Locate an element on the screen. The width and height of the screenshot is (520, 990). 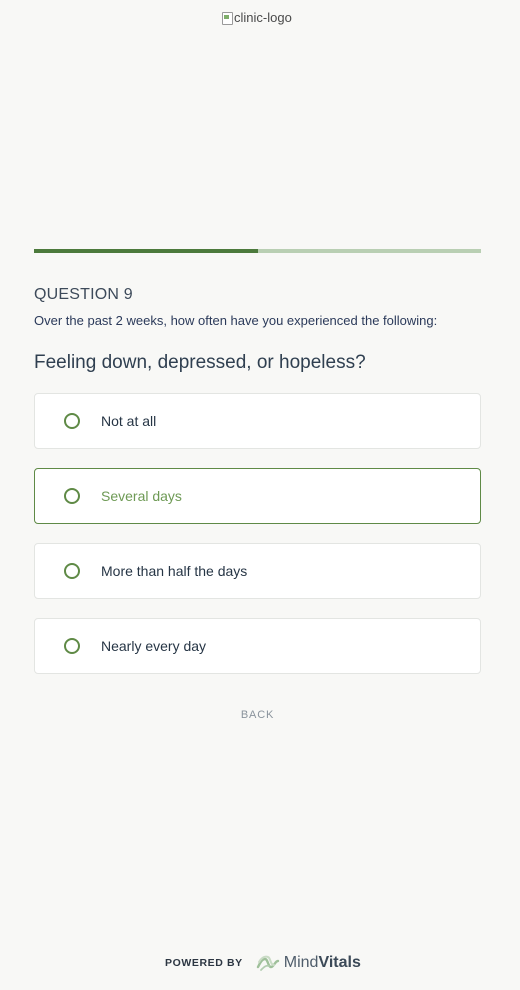
option-label: Several days is located at coordinates (141, 496).